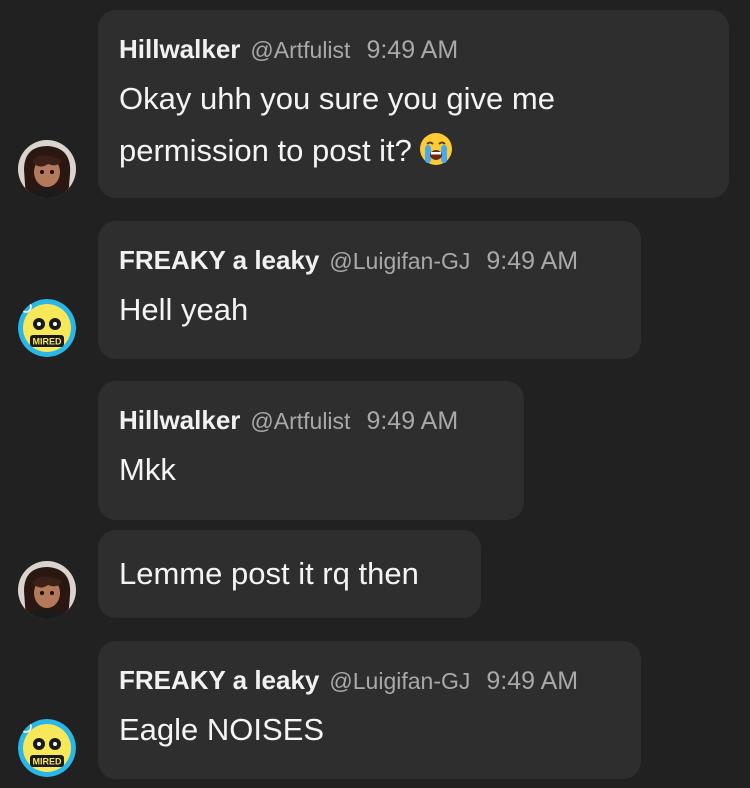  What do you see at coordinates (337, 98) in the screenshot?
I see `message-line: Okay uhh you sure you give me` at bounding box center [337, 98].